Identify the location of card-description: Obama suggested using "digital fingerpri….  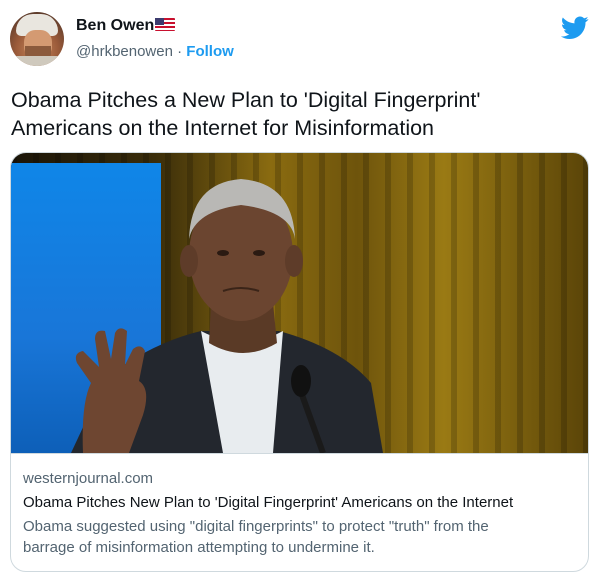
(299, 537).